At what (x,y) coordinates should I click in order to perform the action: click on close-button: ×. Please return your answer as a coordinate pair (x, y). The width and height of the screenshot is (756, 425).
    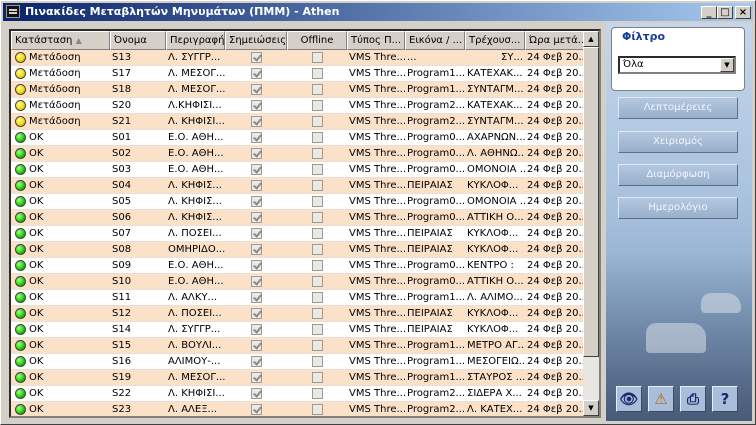
    Looking at the image, I should click on (743, 12).